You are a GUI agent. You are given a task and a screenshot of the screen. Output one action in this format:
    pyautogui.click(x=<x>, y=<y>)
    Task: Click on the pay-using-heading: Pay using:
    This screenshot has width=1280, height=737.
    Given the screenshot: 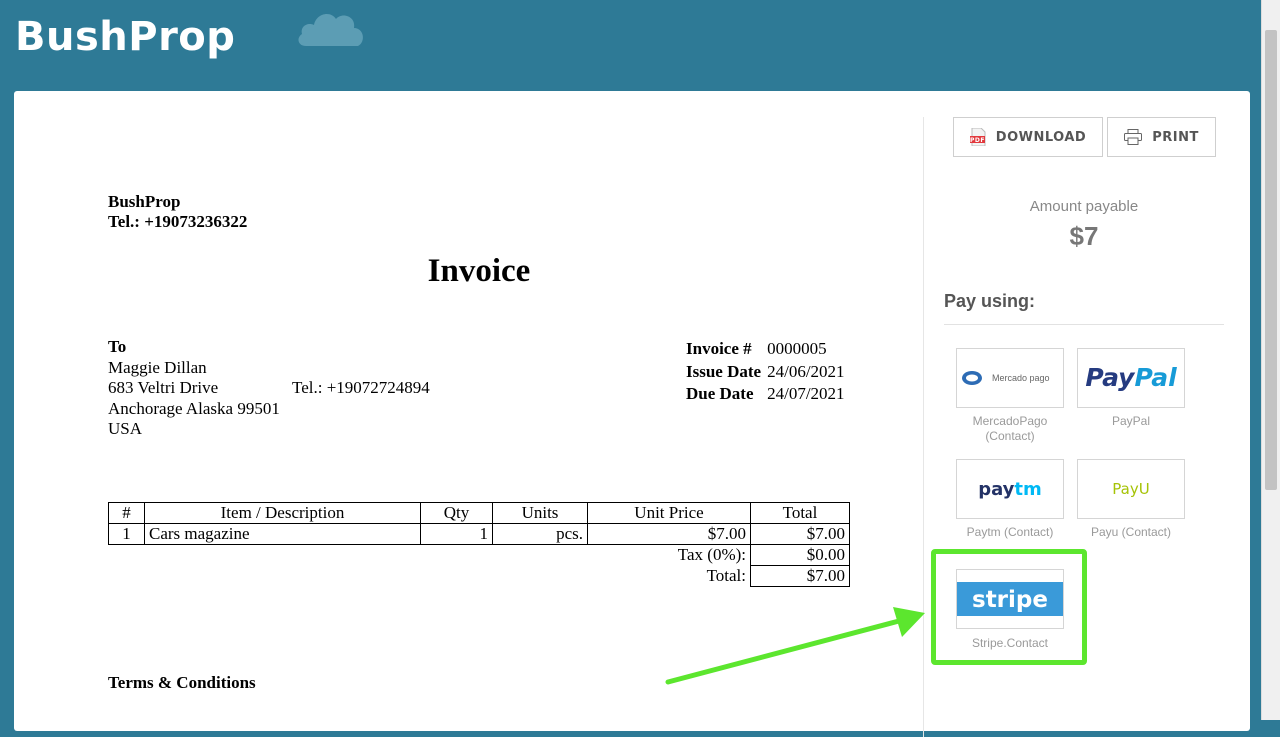 What is the action you would take?
    pyautogui.click(x=990, y=301)
    